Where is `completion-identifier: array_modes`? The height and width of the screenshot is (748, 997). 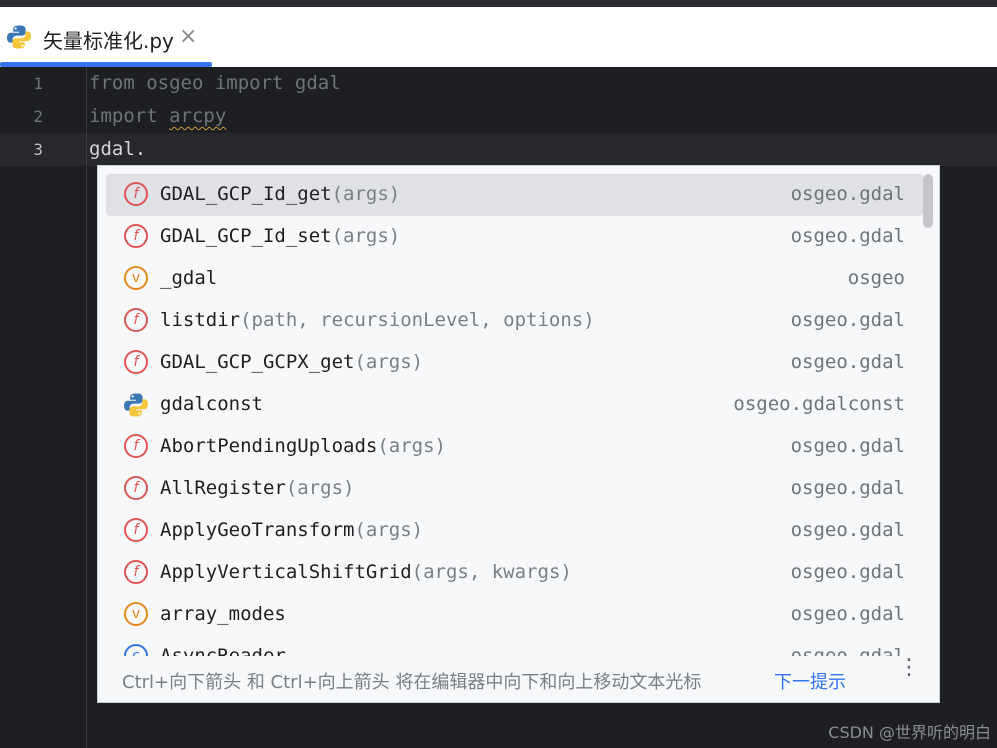
completion-identifier: array_modes is located at coordinates (223, 614).